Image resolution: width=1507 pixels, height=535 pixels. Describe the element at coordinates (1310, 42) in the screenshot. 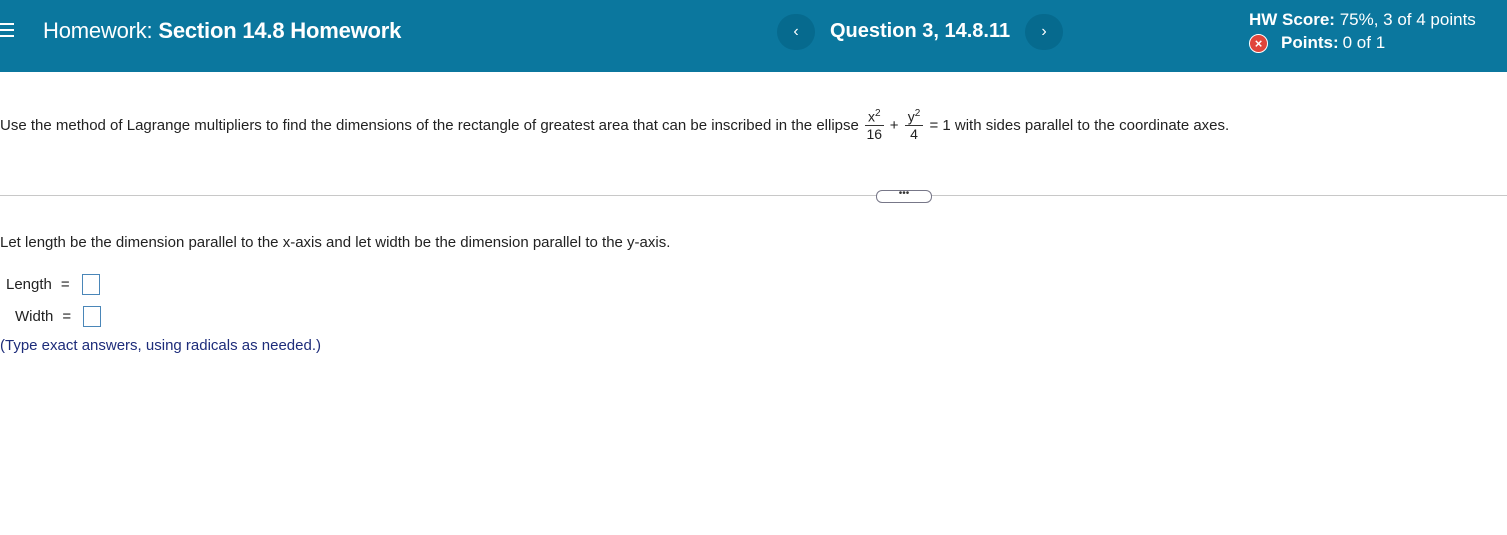

I see `points-label: Points:` at that location.